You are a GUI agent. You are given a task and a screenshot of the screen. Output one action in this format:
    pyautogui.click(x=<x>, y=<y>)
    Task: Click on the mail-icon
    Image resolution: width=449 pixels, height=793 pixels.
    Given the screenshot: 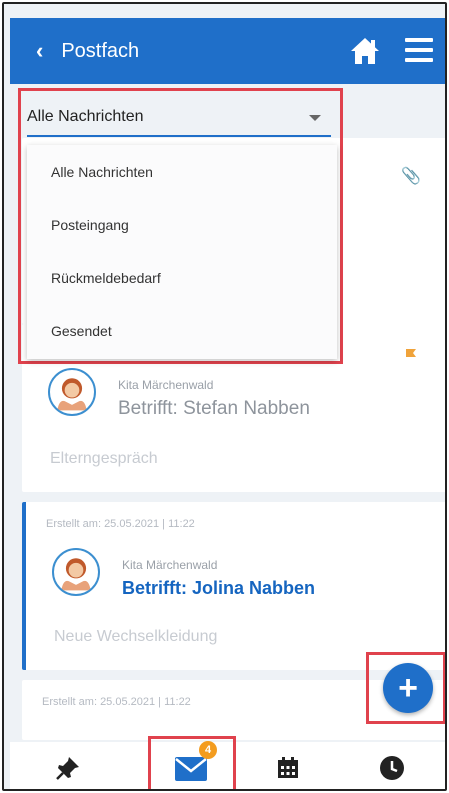 What is the action you would take?
    pyautogui.click(x=191, y=769)
    